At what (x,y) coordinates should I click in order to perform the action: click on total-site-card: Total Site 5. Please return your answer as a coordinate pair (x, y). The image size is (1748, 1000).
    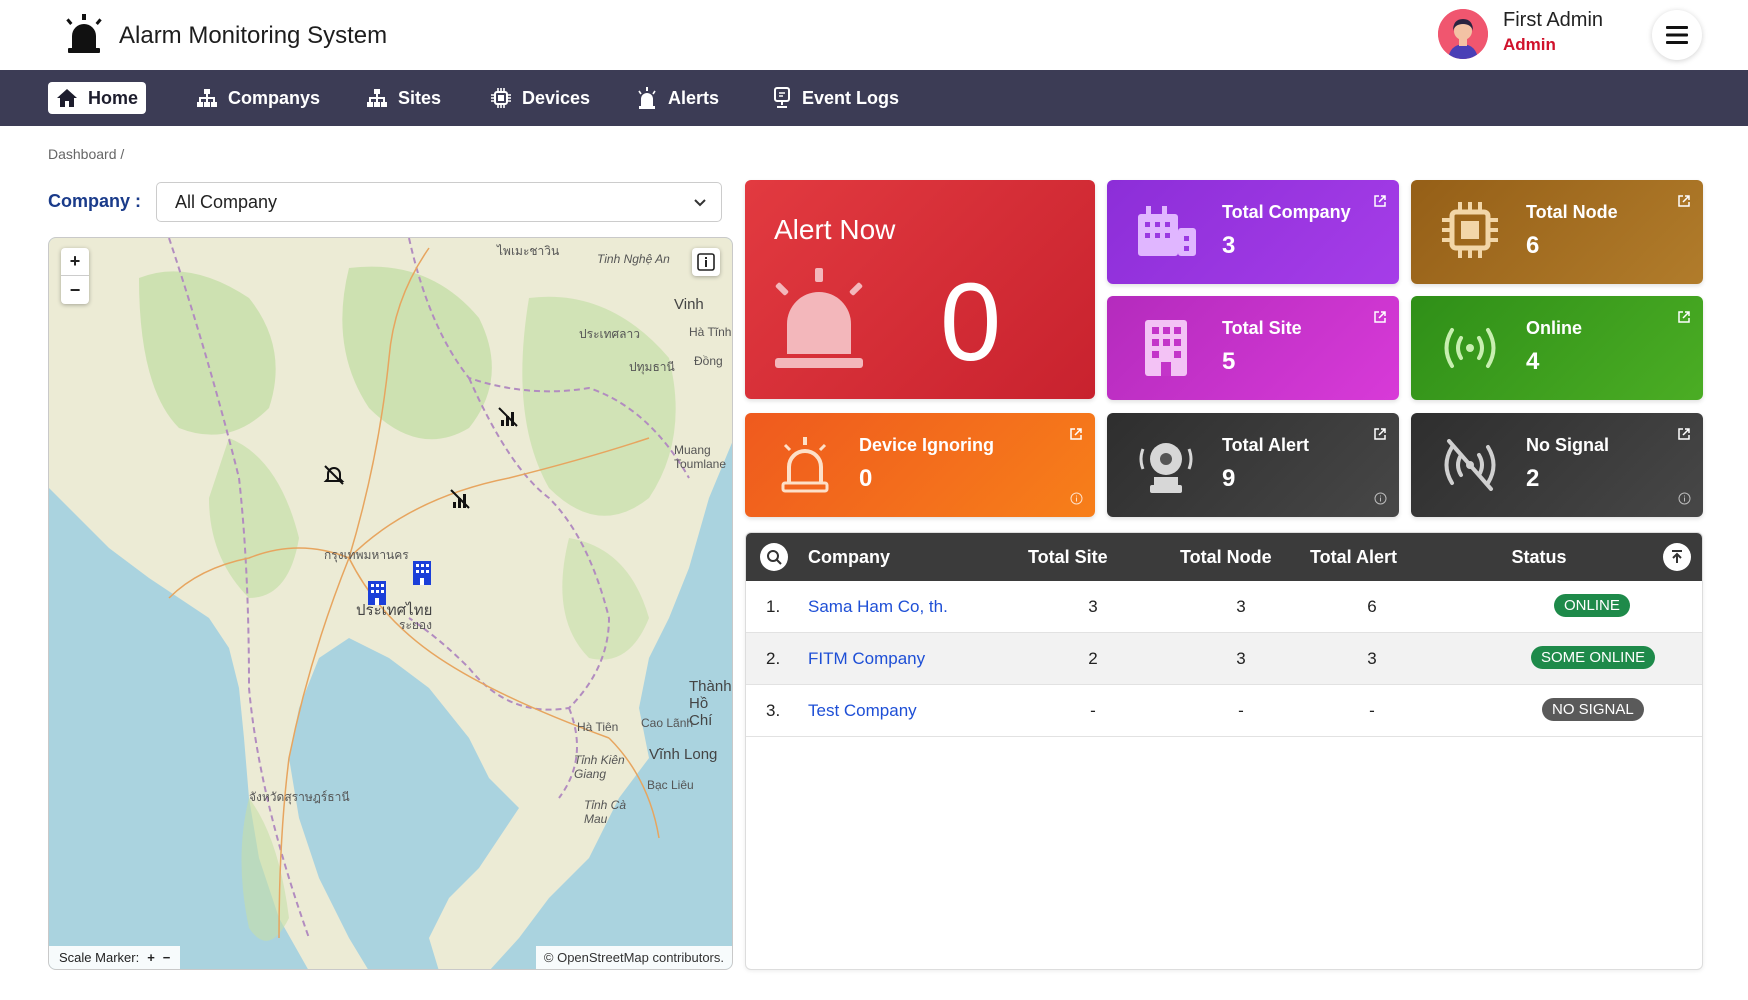
    Looking at the image, I should click on (1253, 348).